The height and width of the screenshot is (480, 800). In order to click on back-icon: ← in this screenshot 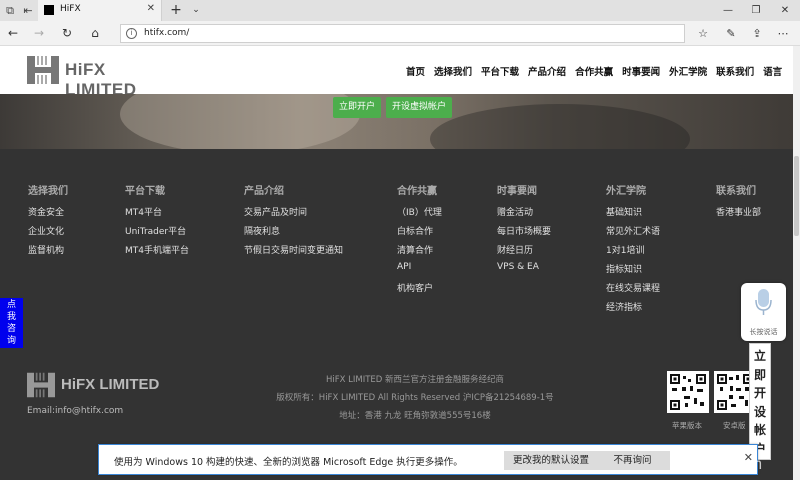, I will do `click(13, 33)`.